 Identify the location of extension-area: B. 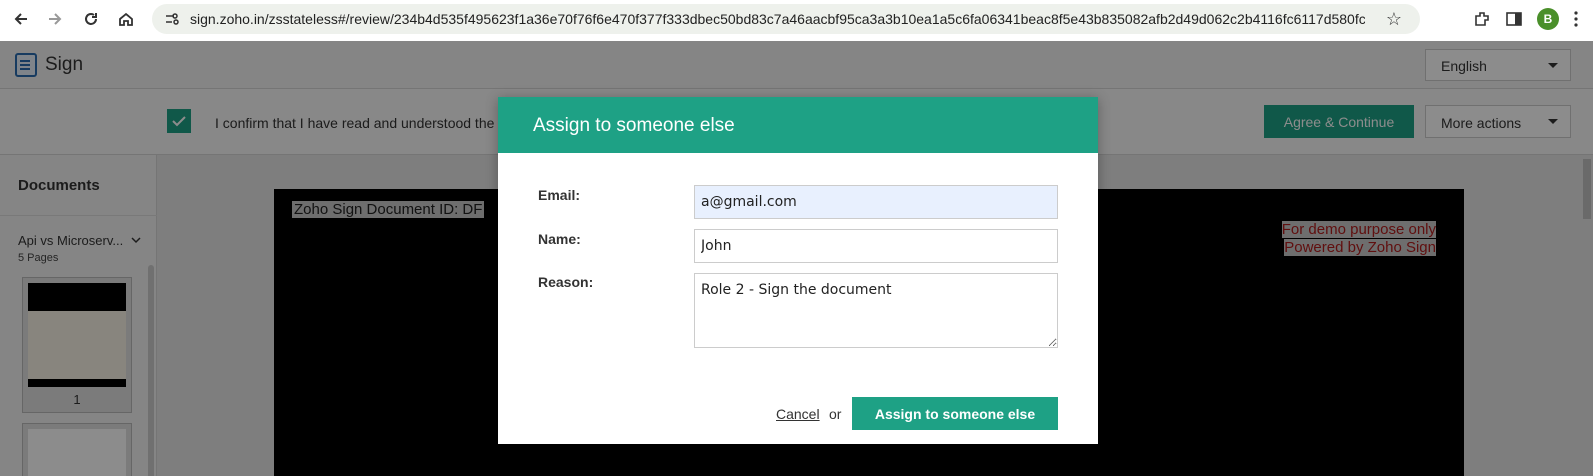
(1533, 19).